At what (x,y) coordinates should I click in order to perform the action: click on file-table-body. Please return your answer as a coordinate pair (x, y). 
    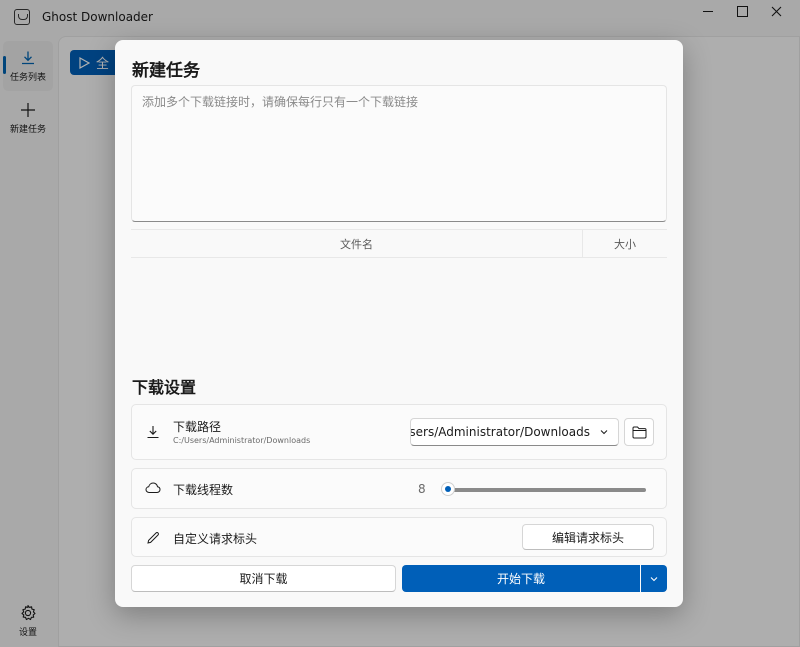
    Looking at the image, I should click on (399, 313).